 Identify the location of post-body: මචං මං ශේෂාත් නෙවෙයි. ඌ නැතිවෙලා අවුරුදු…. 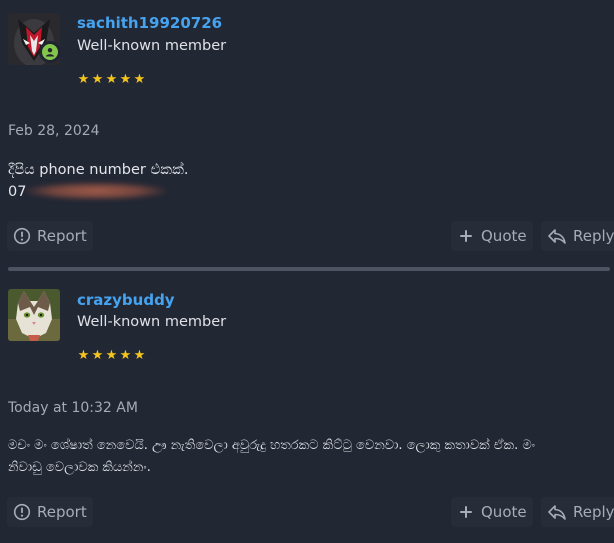
(307, 457).